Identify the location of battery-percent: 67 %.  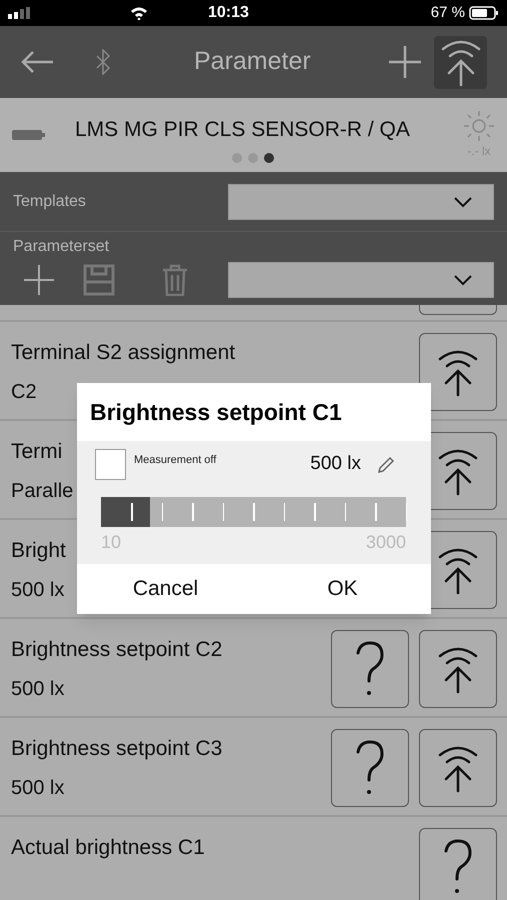
(447, 12).